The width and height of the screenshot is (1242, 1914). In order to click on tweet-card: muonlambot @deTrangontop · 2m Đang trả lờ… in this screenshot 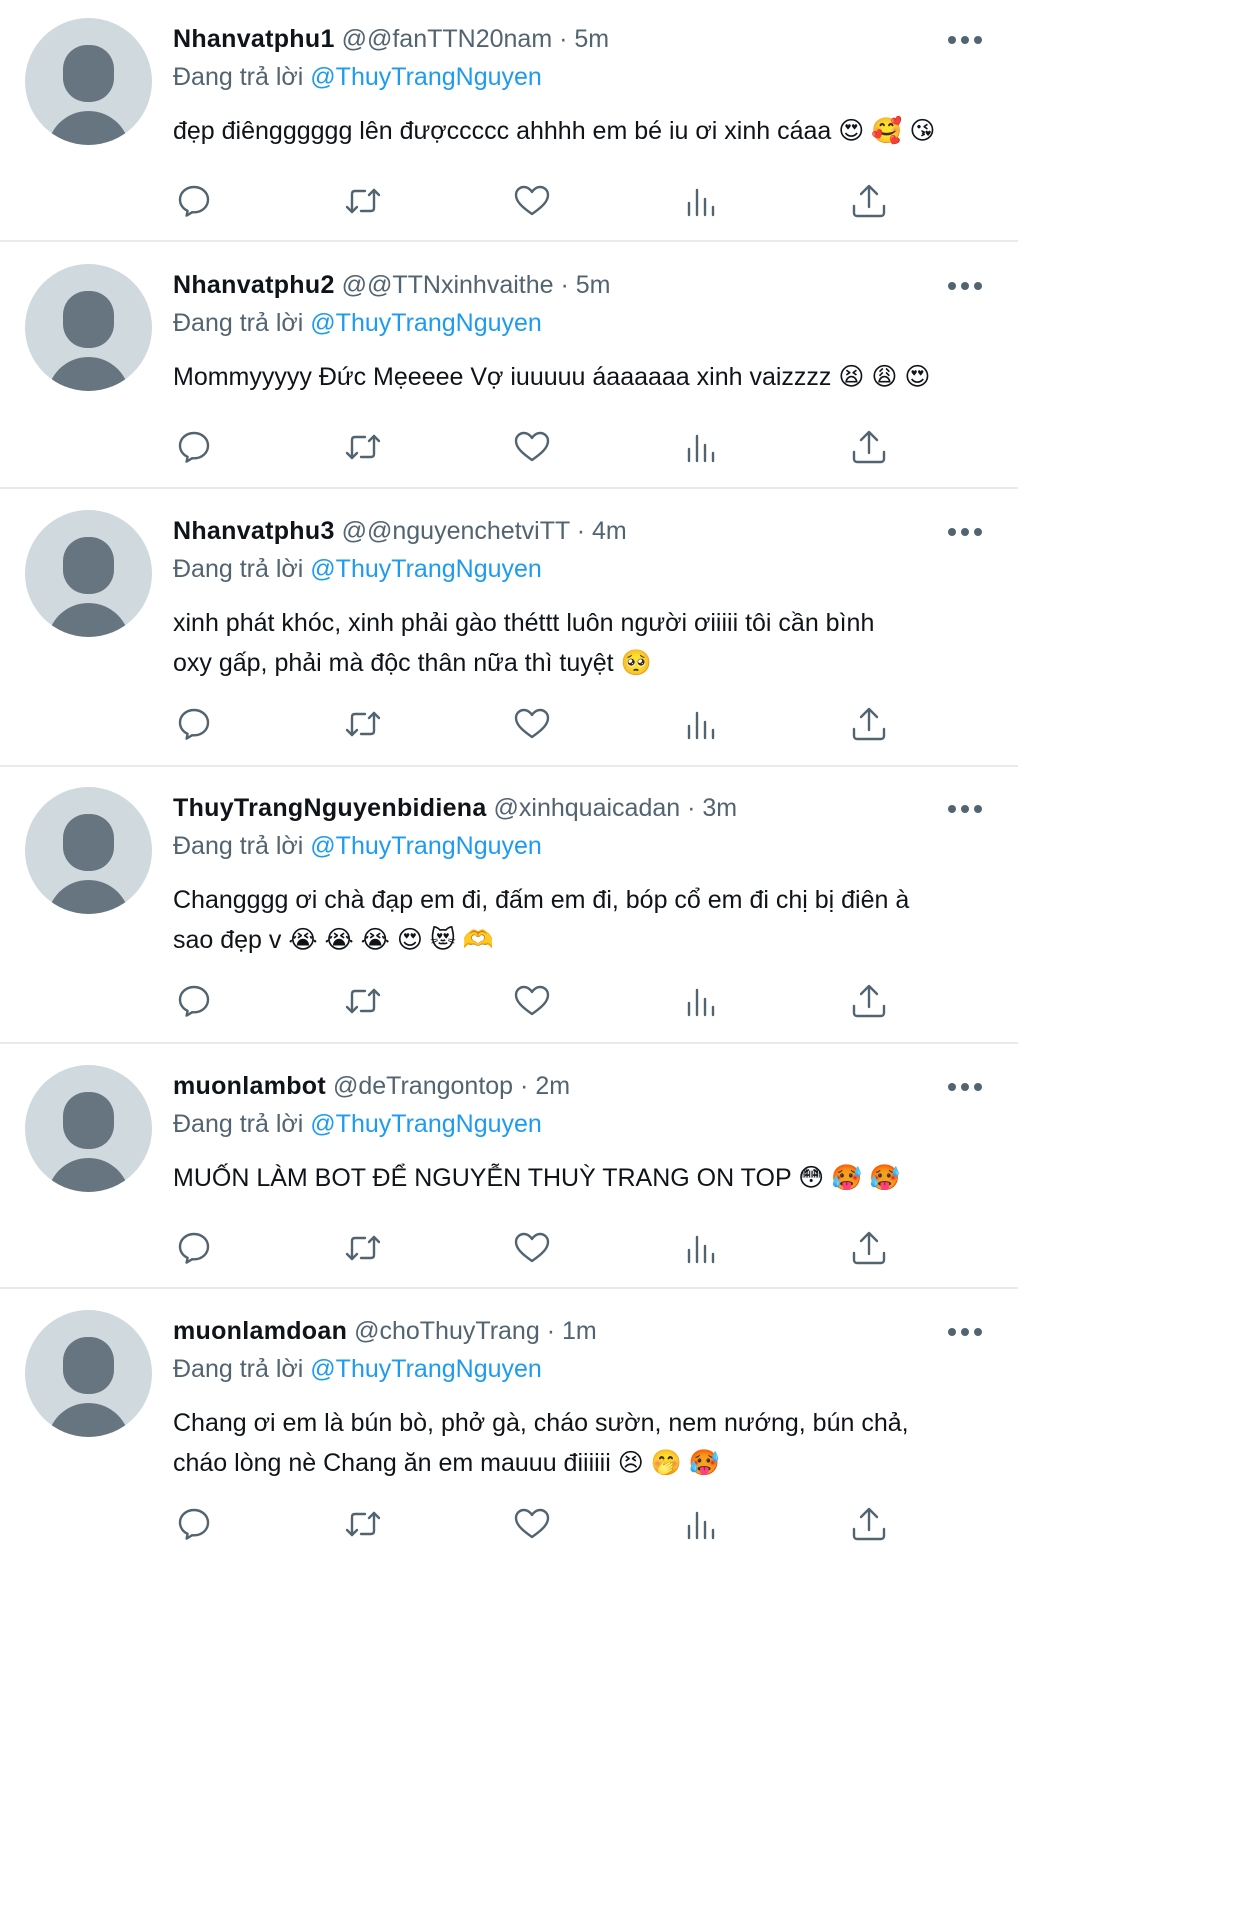, I will do `click(509, 1167)`.